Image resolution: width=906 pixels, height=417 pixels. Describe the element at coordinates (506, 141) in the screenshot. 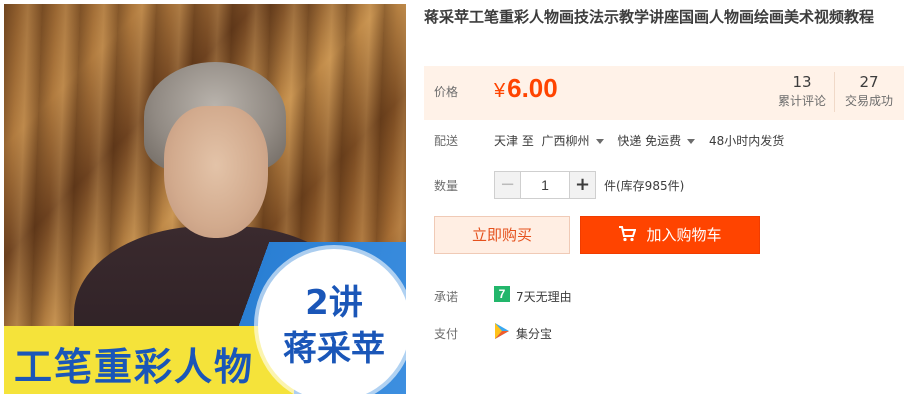

I see `ship-from: 天津` at that location.